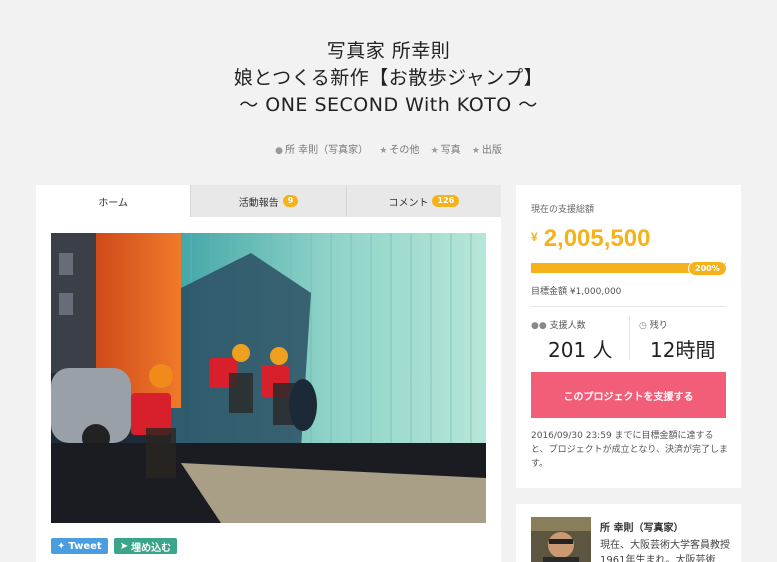  Describe the element at coordinates (628, 306) in the screenshot. I see `divider` at that location.